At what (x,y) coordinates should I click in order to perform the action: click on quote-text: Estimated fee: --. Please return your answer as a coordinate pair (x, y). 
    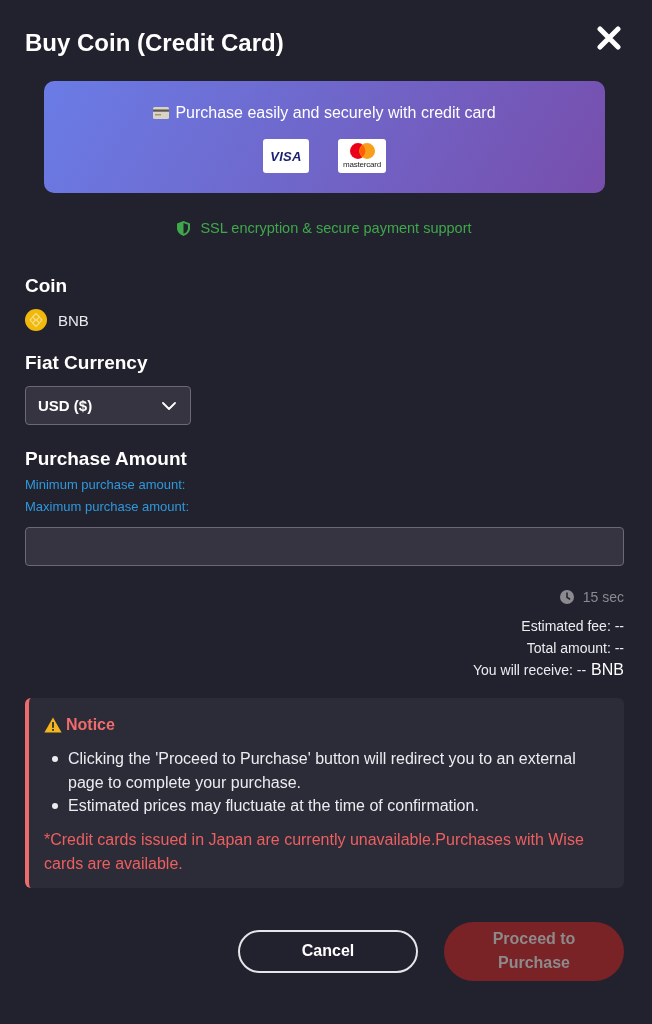
    Looking at the image, I should click on (572, 626).